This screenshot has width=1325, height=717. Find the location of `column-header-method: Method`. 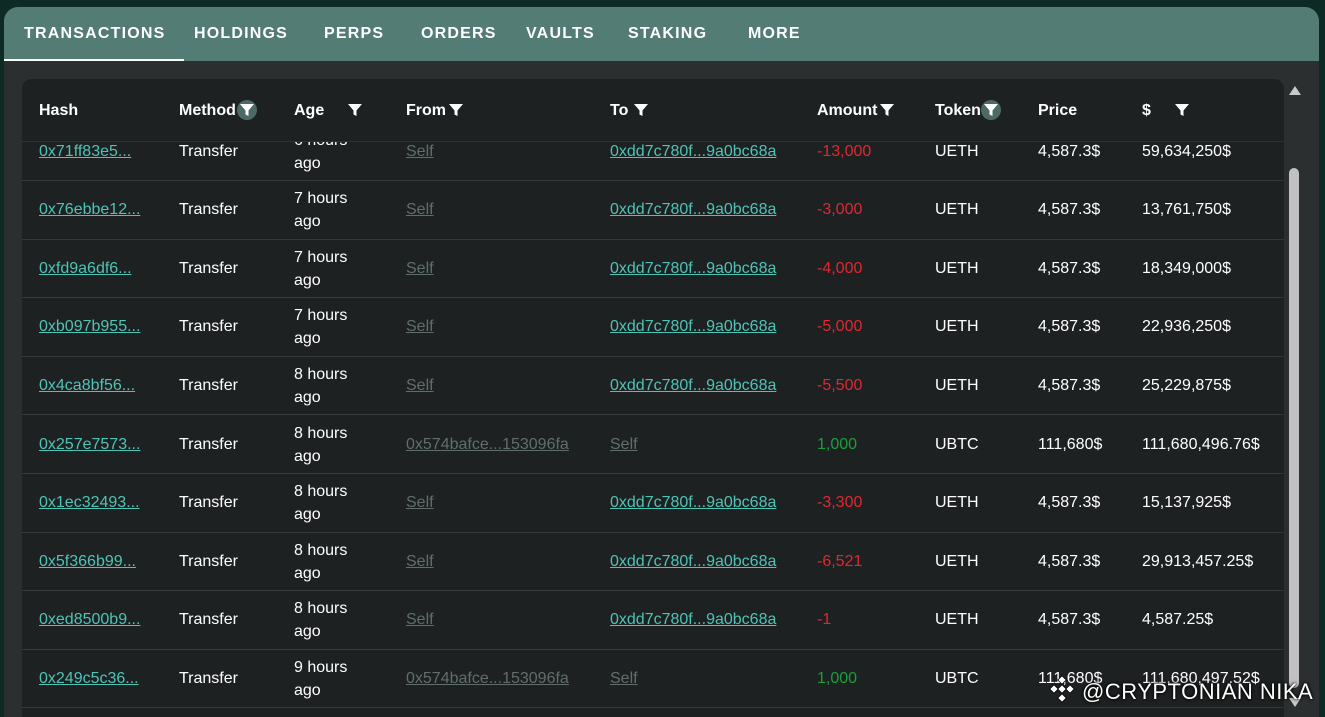

column-header-method: Method is located at coordinates (207, 110).